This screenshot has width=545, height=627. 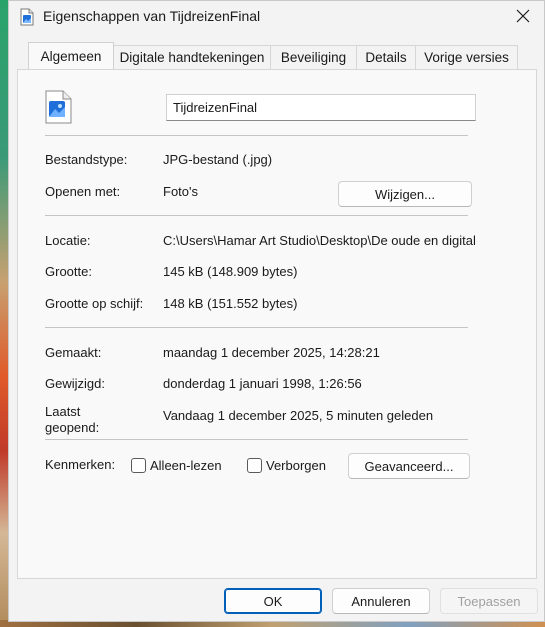 I want to click on accessed-label-line1: Laatst, so click(x=63, y=411).